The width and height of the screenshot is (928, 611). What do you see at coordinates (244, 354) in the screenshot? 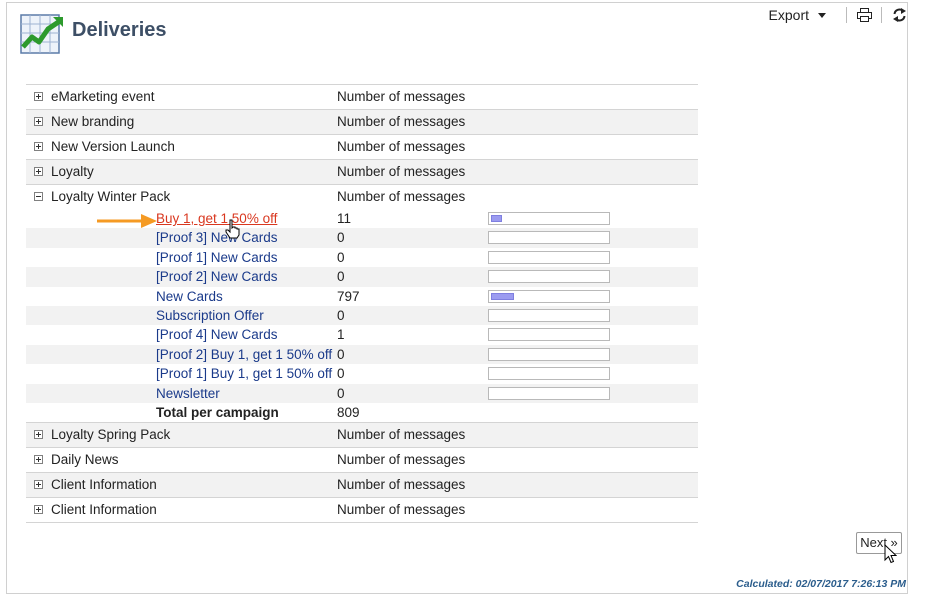
I see `delivery-link: [Proof 2] Buy 1, get 1 50% off` at bounding box center [244, 354].